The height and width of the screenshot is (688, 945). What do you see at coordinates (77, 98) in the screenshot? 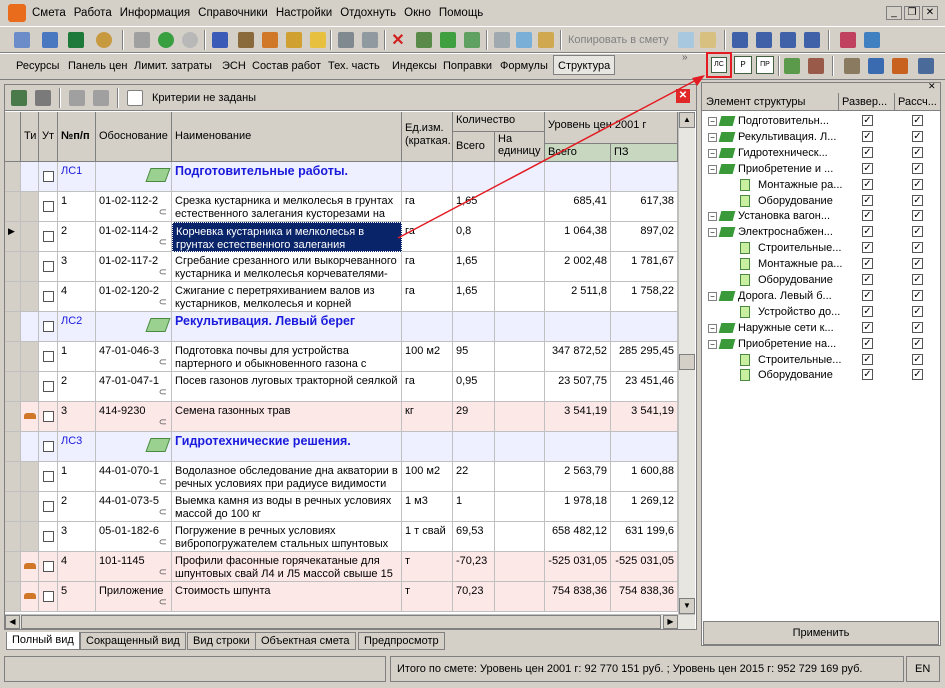
I see `arrow-up-icon` at bounding box center [77, 98].